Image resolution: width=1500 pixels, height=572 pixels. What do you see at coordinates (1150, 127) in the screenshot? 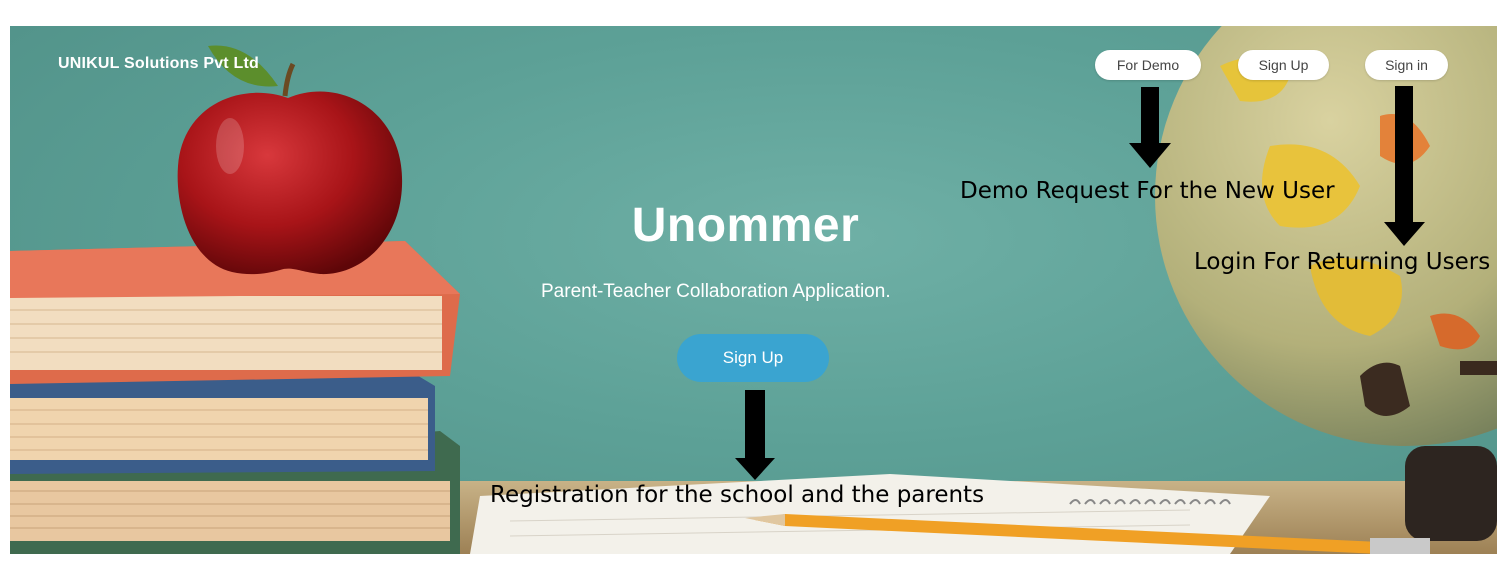
I see `demo-arrow-icon` at bounding box center [1150, 127].